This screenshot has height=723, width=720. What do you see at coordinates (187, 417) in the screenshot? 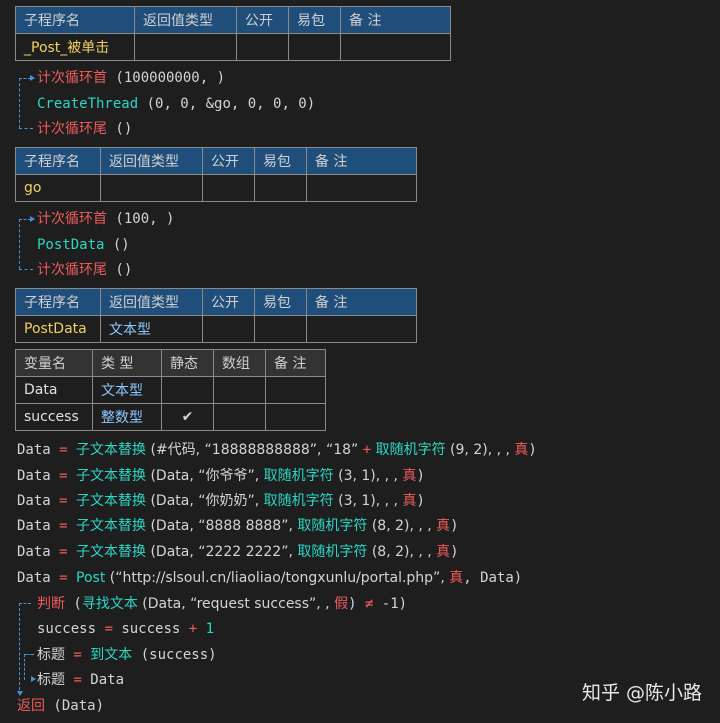
I see `static-checkbox: ✔` at bounding box center [187, 417].